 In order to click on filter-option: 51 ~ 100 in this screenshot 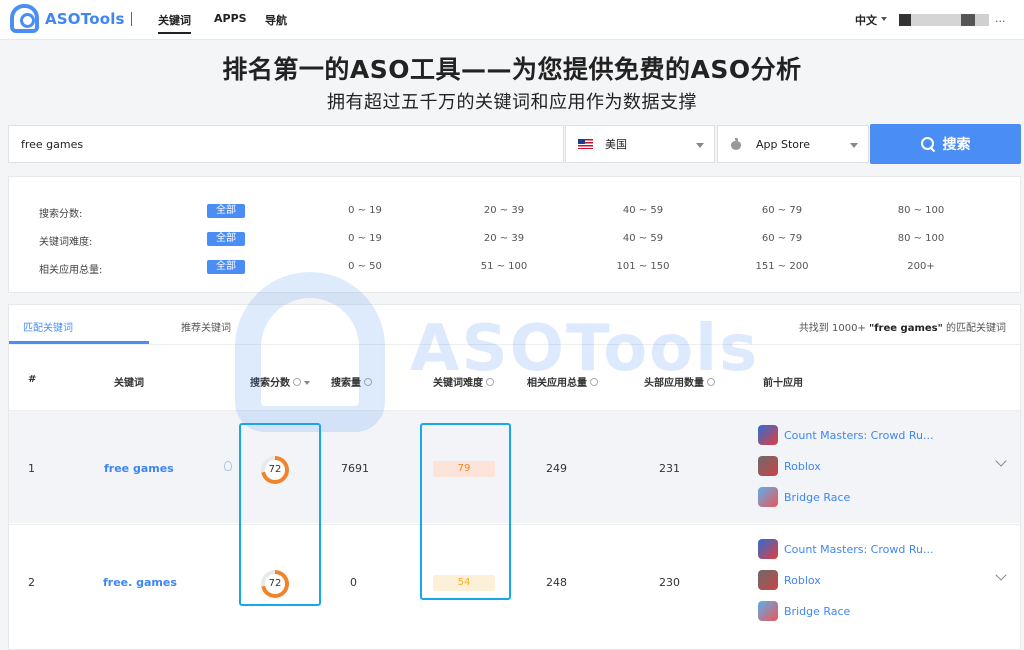, I will do `click(504, 266)`.